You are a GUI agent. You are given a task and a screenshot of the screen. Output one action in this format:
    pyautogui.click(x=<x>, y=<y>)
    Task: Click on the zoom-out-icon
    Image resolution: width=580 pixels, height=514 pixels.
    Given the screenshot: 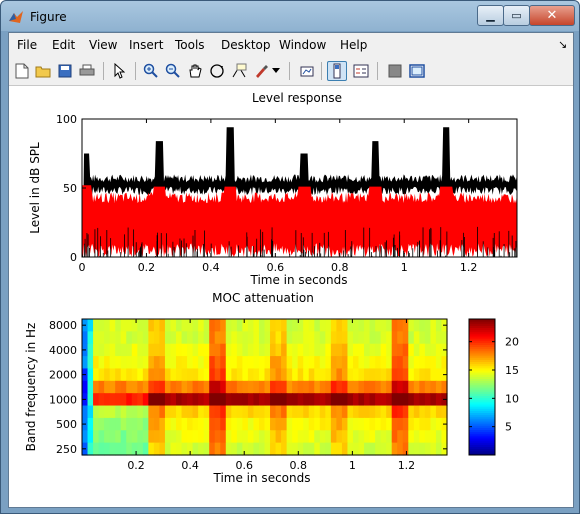 What is the action you would take?
    pyautogui.click(x=173, y=71)
    